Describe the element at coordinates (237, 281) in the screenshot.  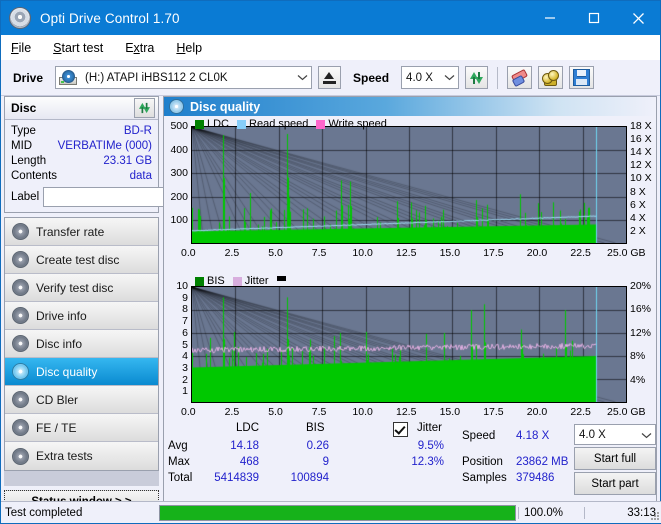
I see `legend-swatch-jitter` at that location.